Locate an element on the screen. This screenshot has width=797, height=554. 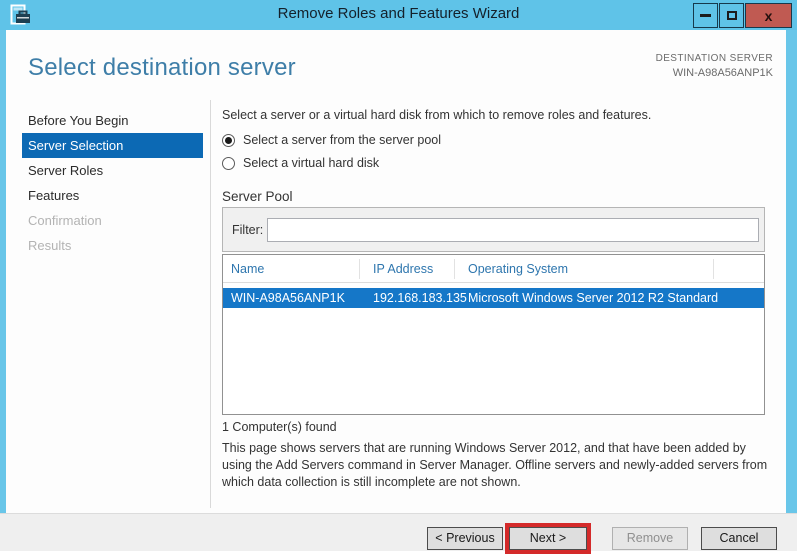
radio-label: Select a server from the server pool is located at coordinates (342, 140).